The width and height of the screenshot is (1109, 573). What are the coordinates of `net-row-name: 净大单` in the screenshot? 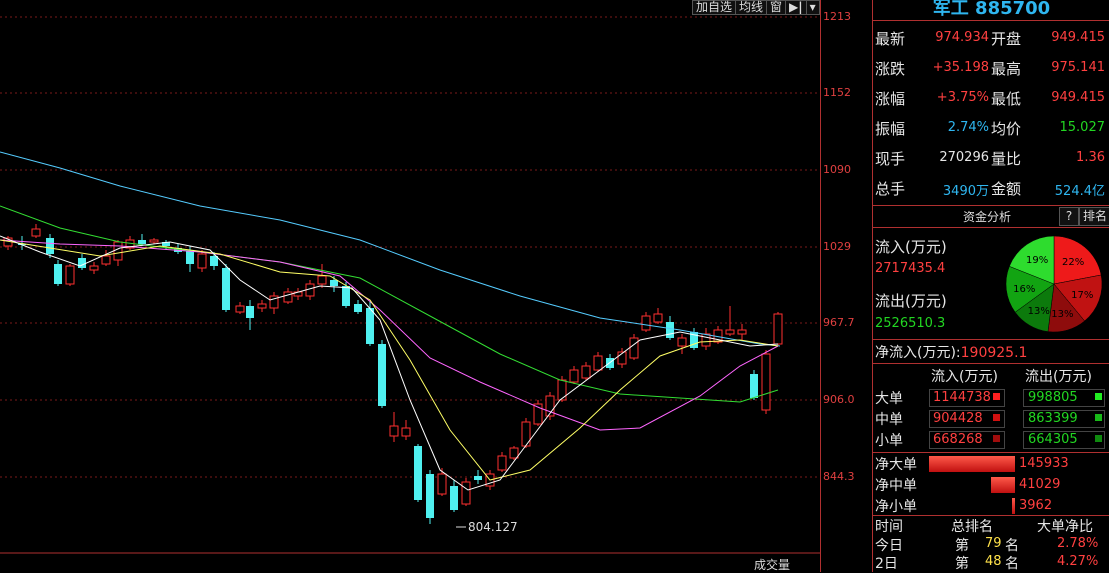 It's located at (896, 465).